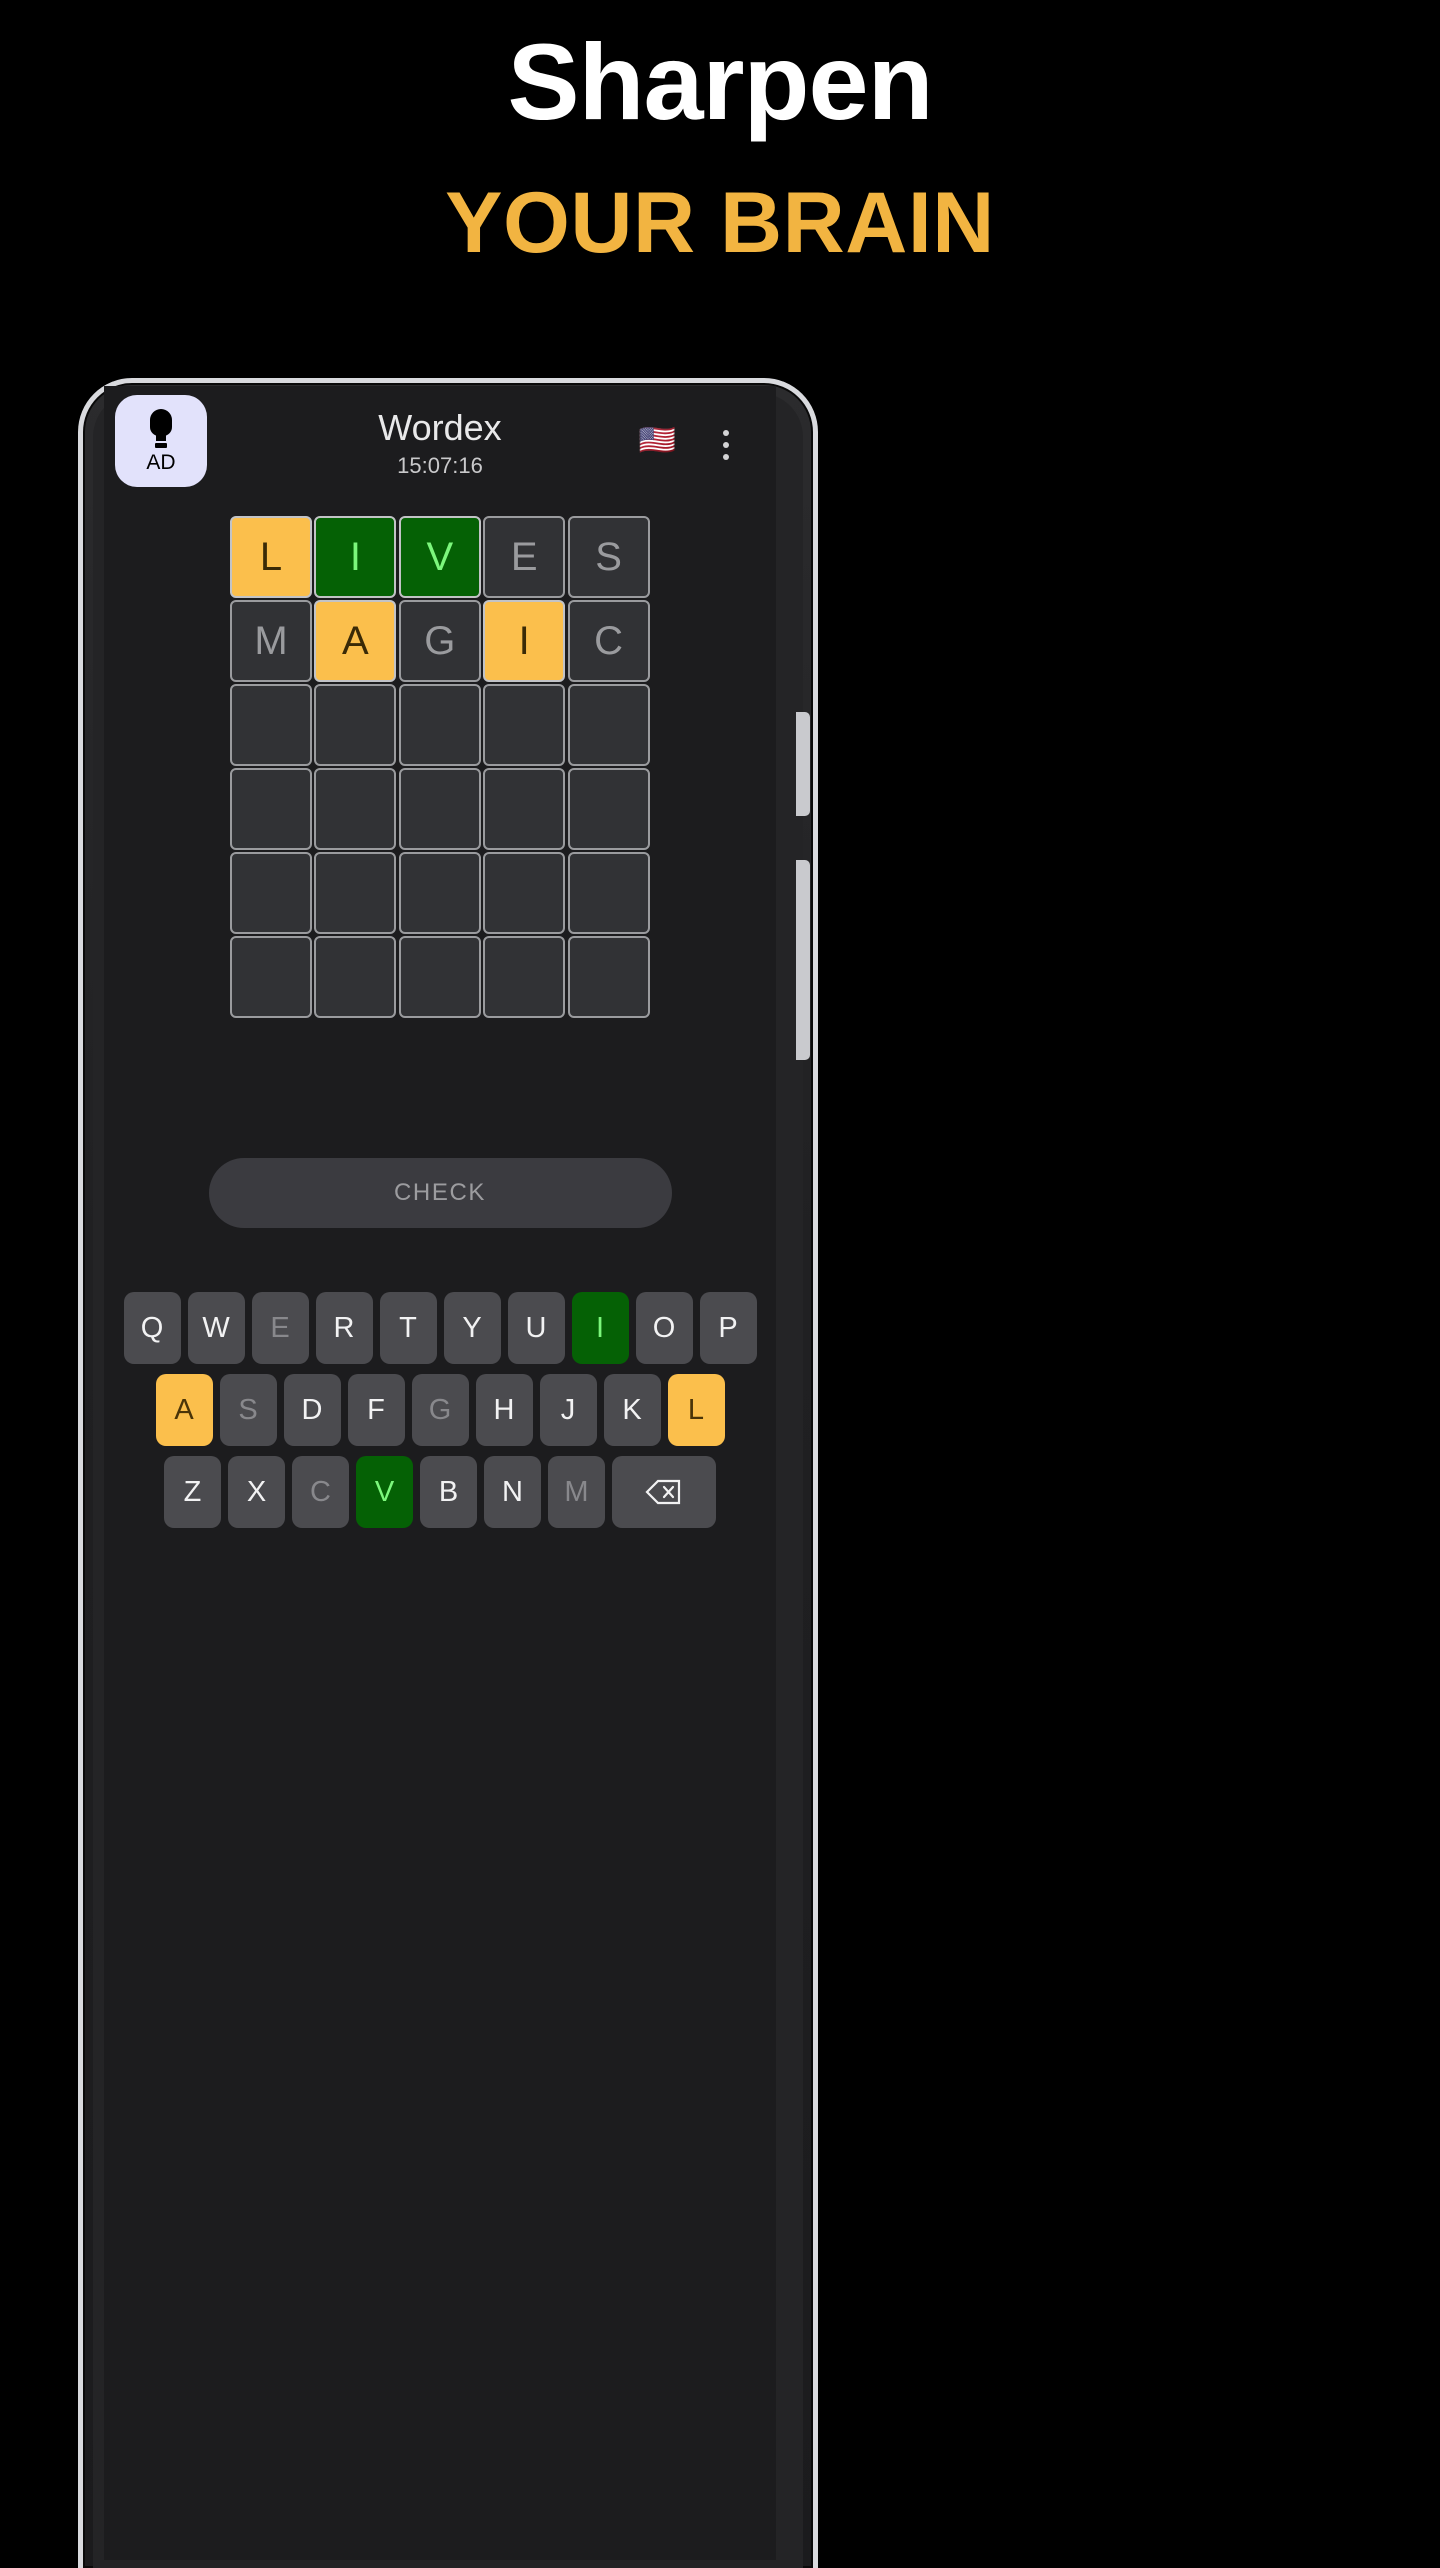  What do you see at coordinates (192, 1492) in the screenshot?
I see `key-z: Z` at bounding box center [192, 1492].